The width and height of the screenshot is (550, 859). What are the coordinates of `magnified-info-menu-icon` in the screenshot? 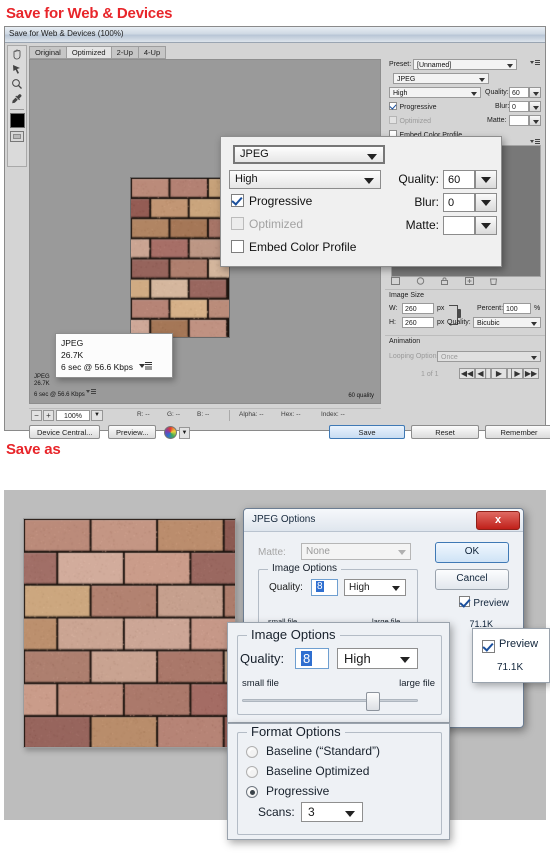 It's located at (145, 366).